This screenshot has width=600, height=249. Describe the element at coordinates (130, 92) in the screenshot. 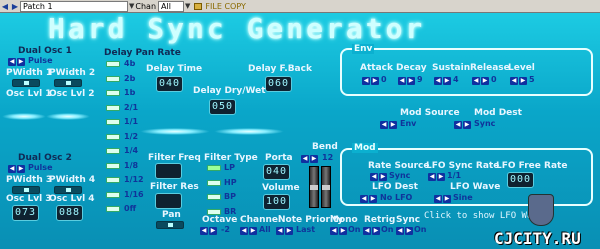

I see `delay-rate-label: 1b` at that location.